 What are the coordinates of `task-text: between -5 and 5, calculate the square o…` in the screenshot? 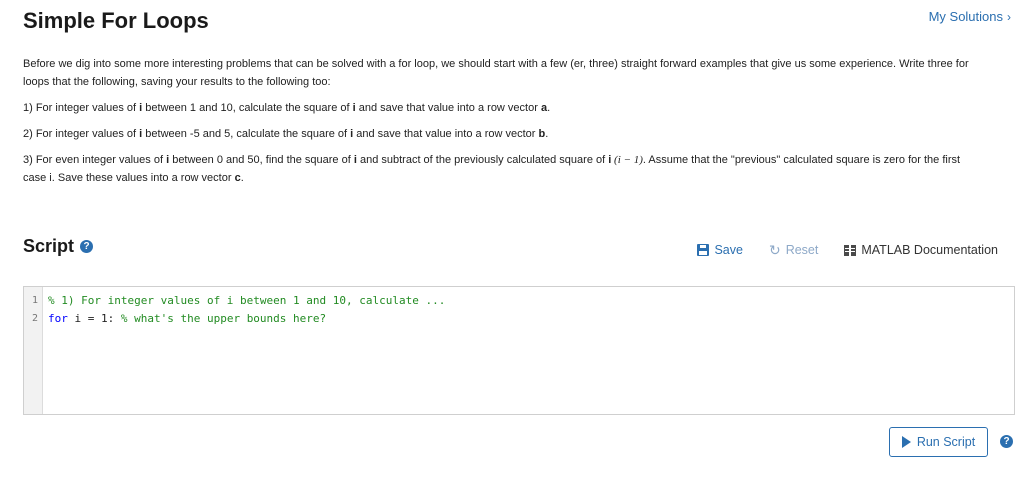 It's located at (246, 134).